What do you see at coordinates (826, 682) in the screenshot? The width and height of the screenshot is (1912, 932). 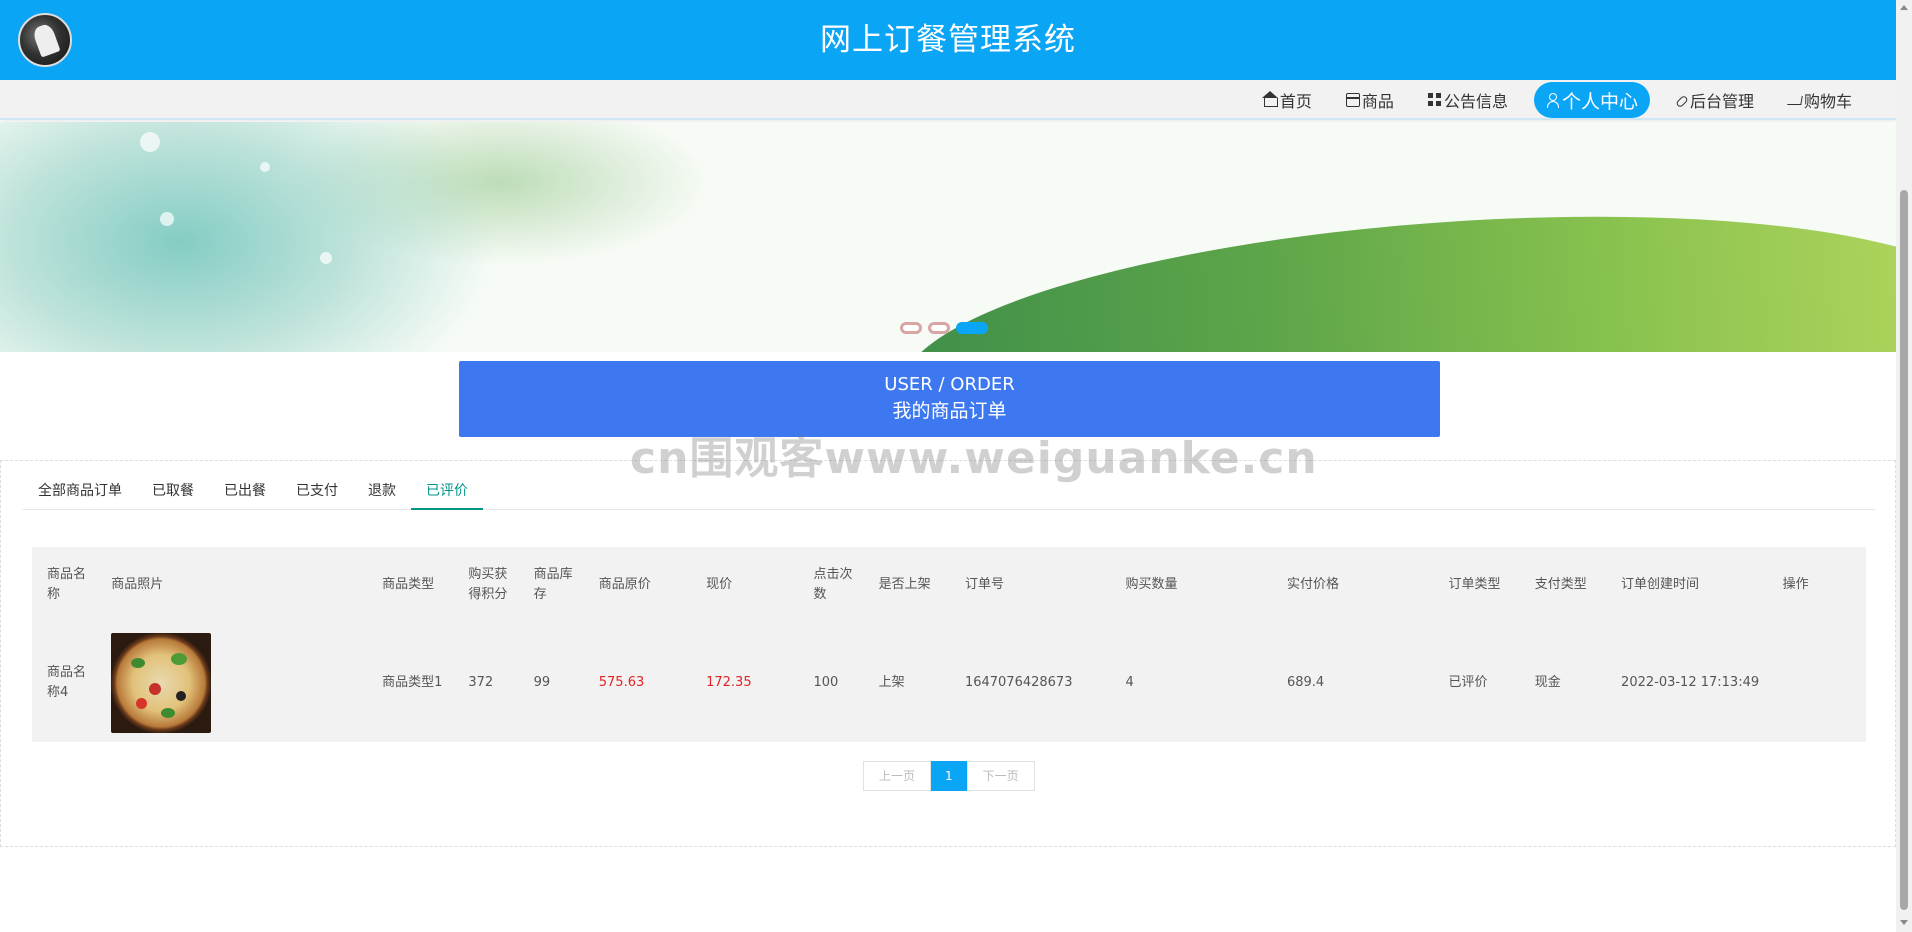 I see `cell-clicks: 100` at bounding box center [826, 682].